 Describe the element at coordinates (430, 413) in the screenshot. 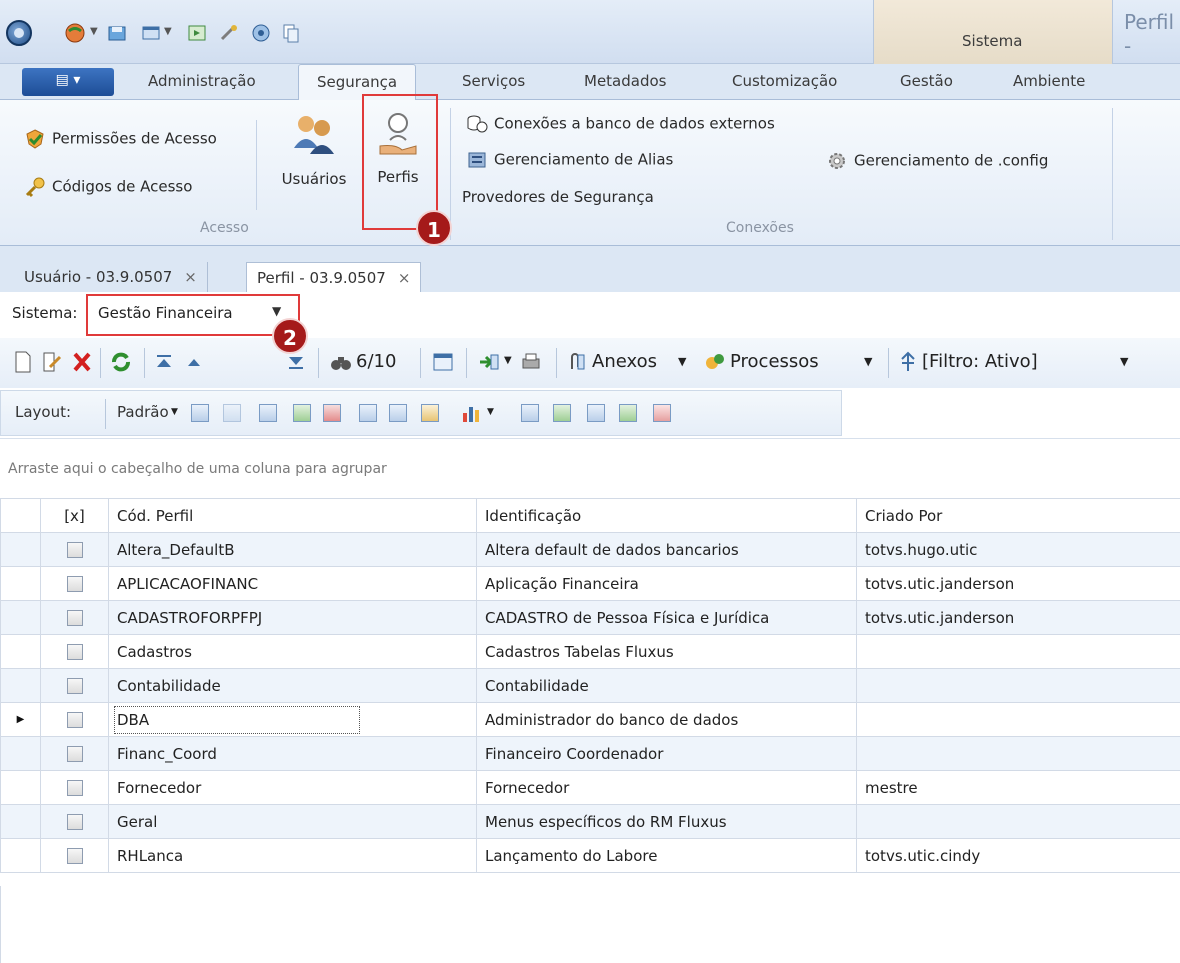

I see `layout-format-icon` at that location.